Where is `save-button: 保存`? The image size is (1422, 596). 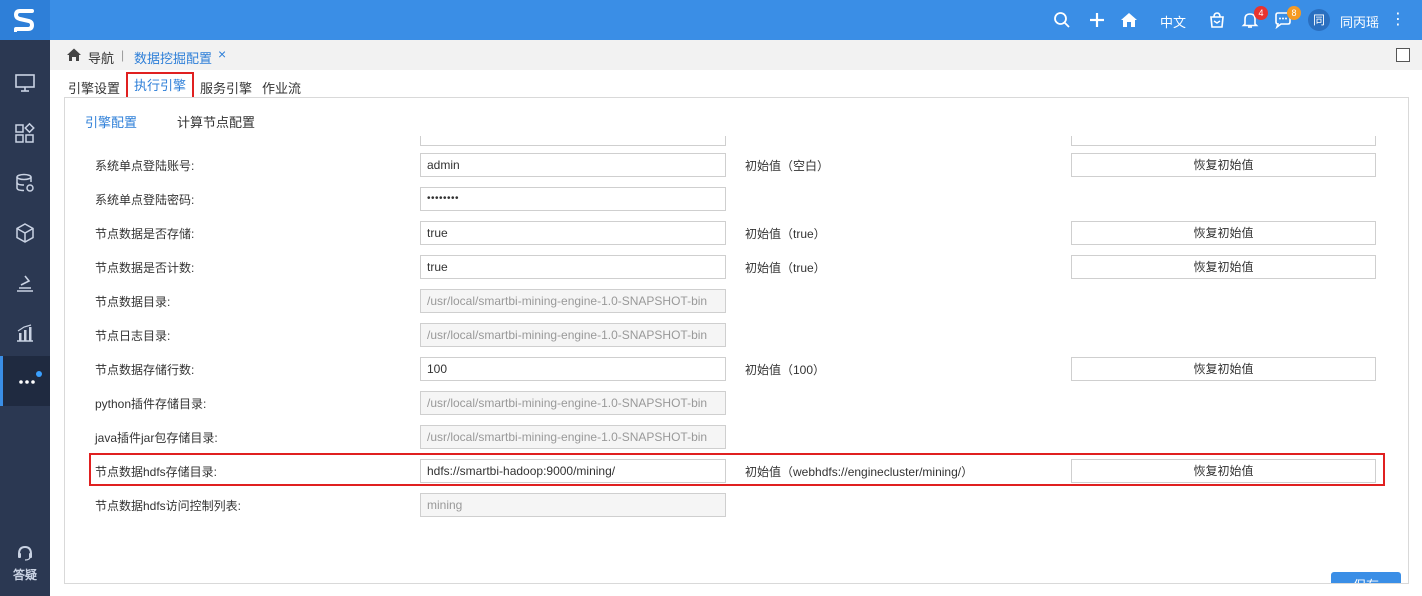
save-button: 保存 is located at coordinates (1366, 577).